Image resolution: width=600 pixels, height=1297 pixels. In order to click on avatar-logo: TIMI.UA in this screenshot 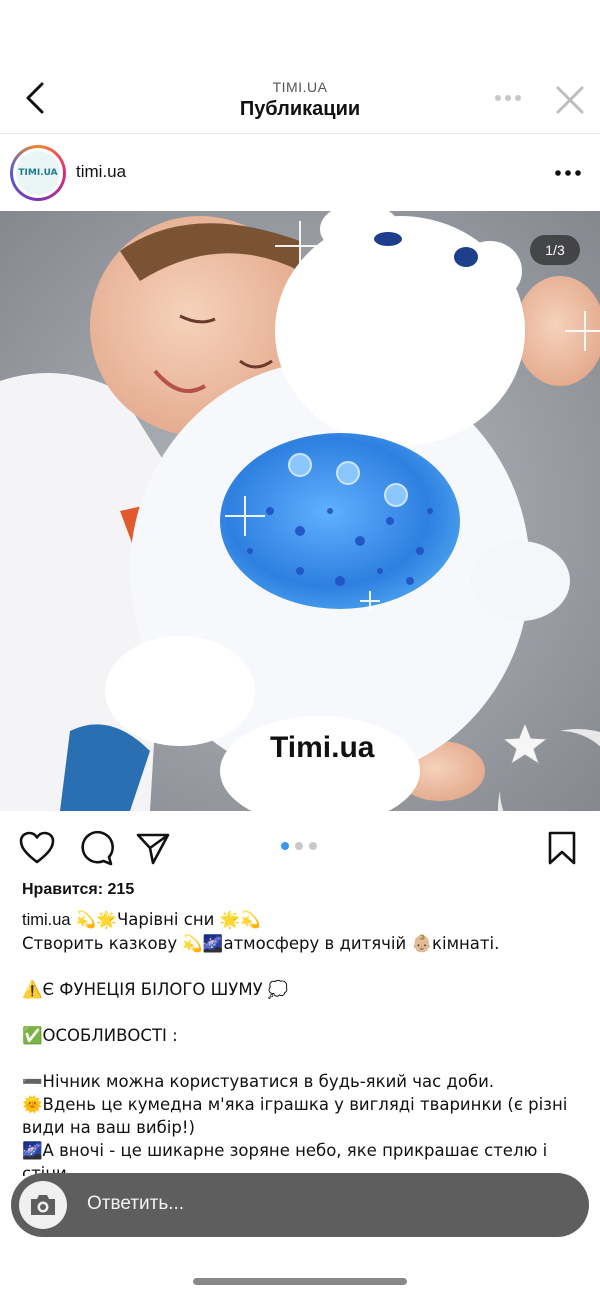, I will do `click(38, 173)`.